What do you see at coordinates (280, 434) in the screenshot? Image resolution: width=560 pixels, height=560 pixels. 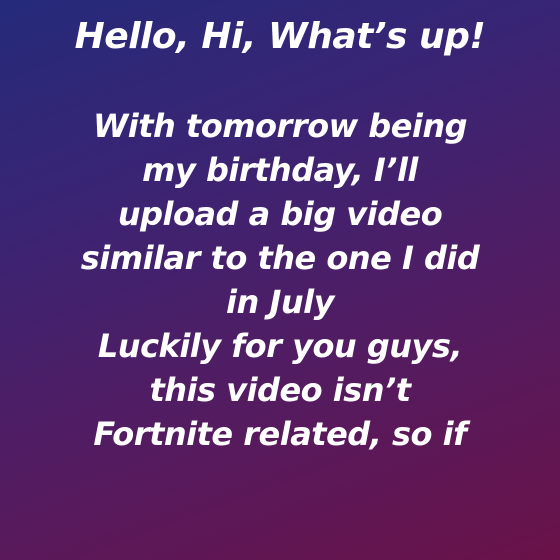 I see `story-line: Fortnite related, so if` at bounding box center [280, 434].